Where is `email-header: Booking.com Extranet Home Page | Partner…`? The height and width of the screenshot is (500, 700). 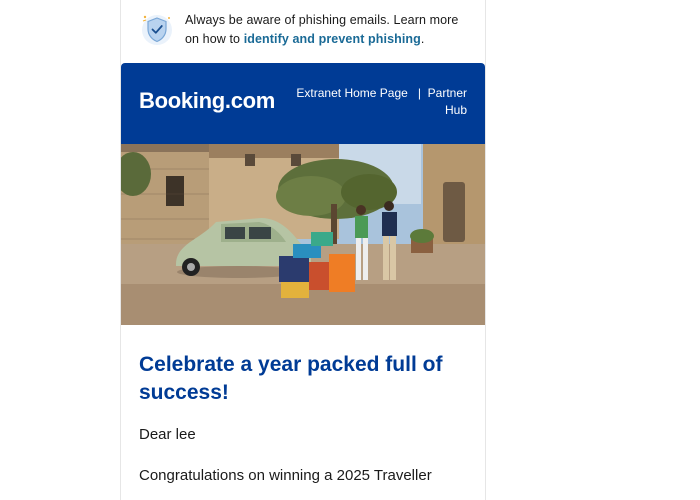
email-header: Booking.com Extranet Home Page | Partner… is located at coordinates (303, 103).